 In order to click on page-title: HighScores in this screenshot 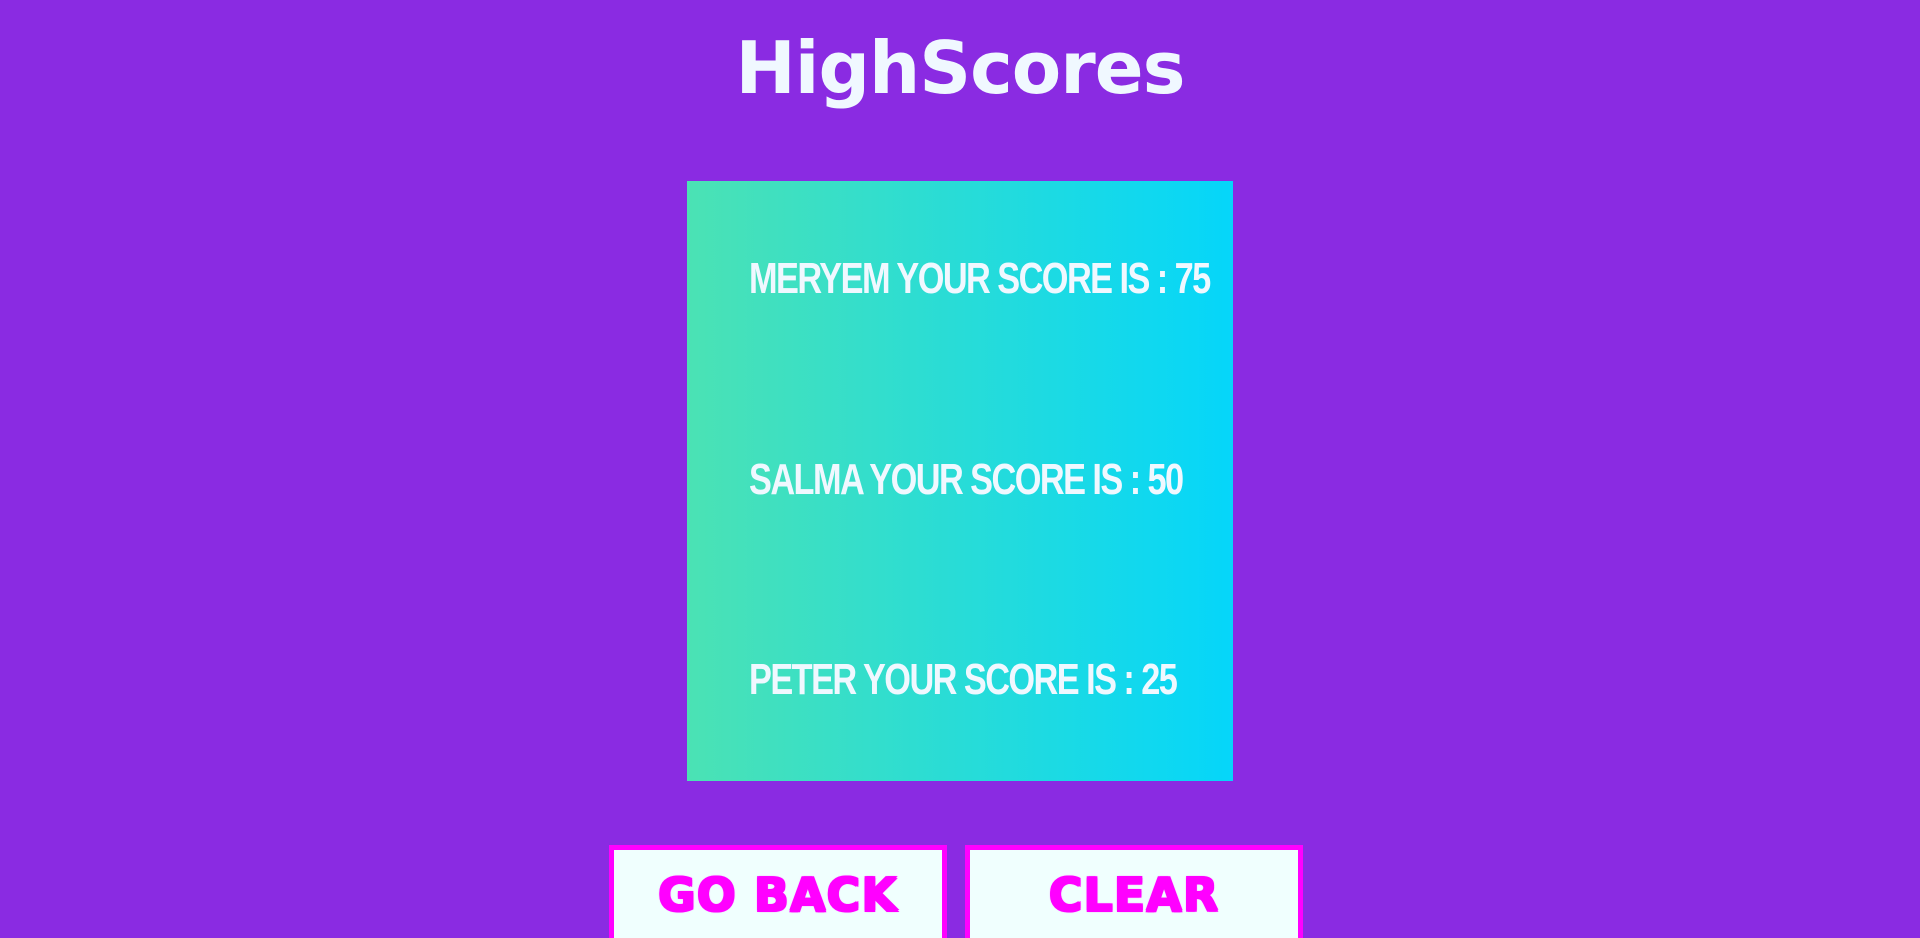, I will do `click(960, 68)`.